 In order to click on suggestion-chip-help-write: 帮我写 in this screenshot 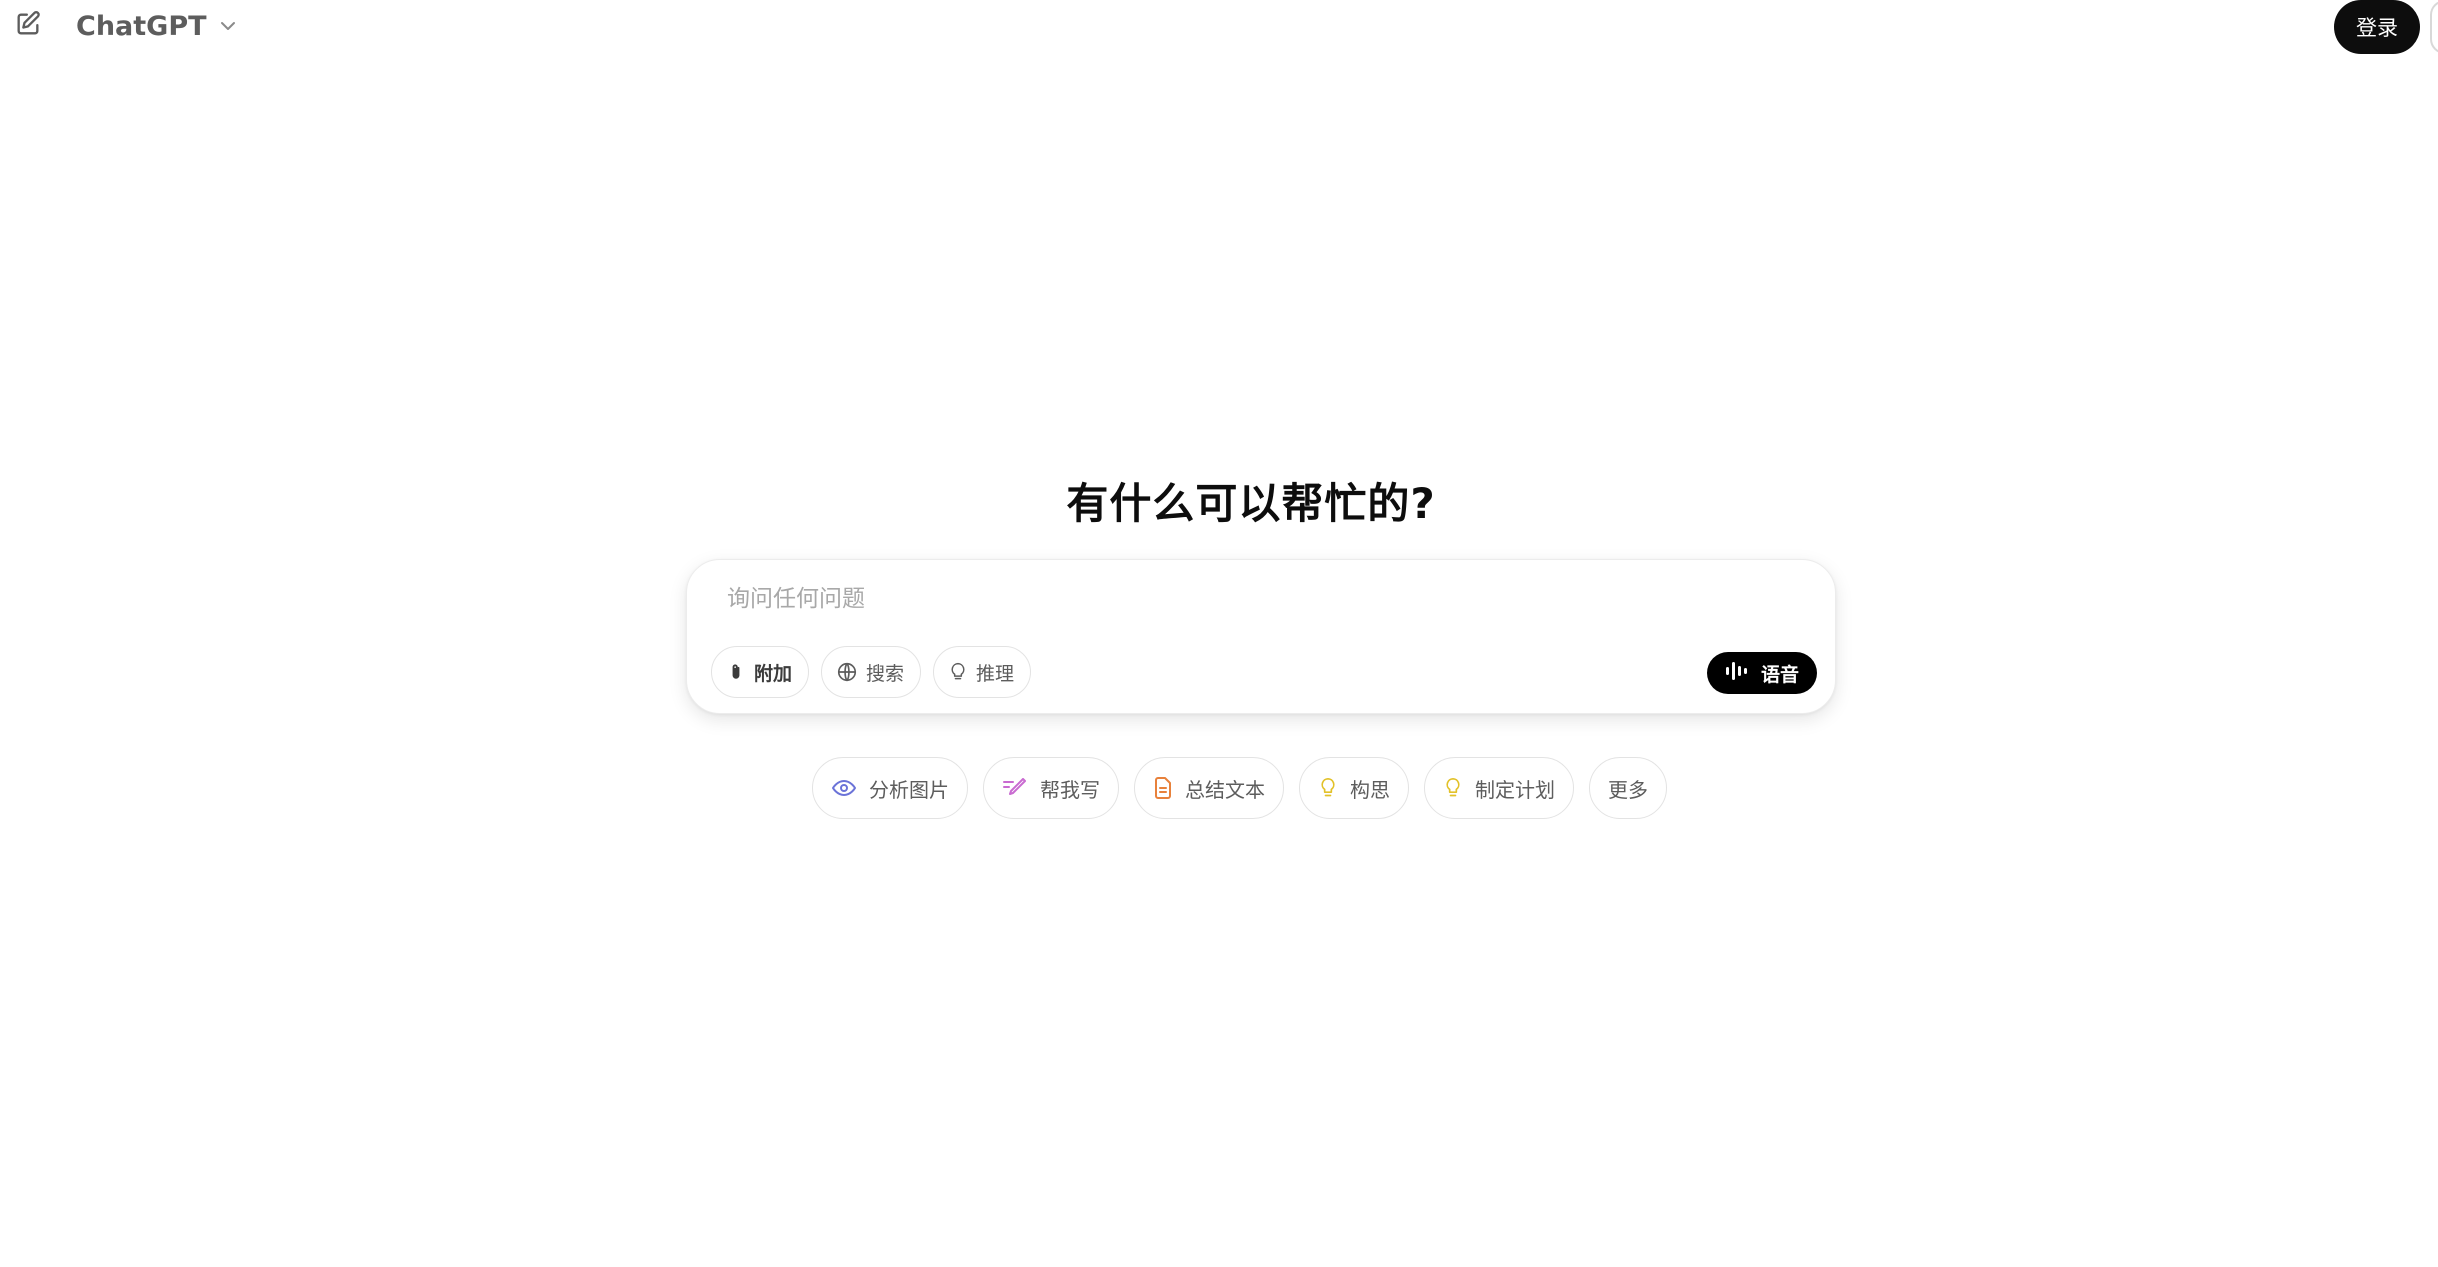, I will do `click(1051, 788)`.